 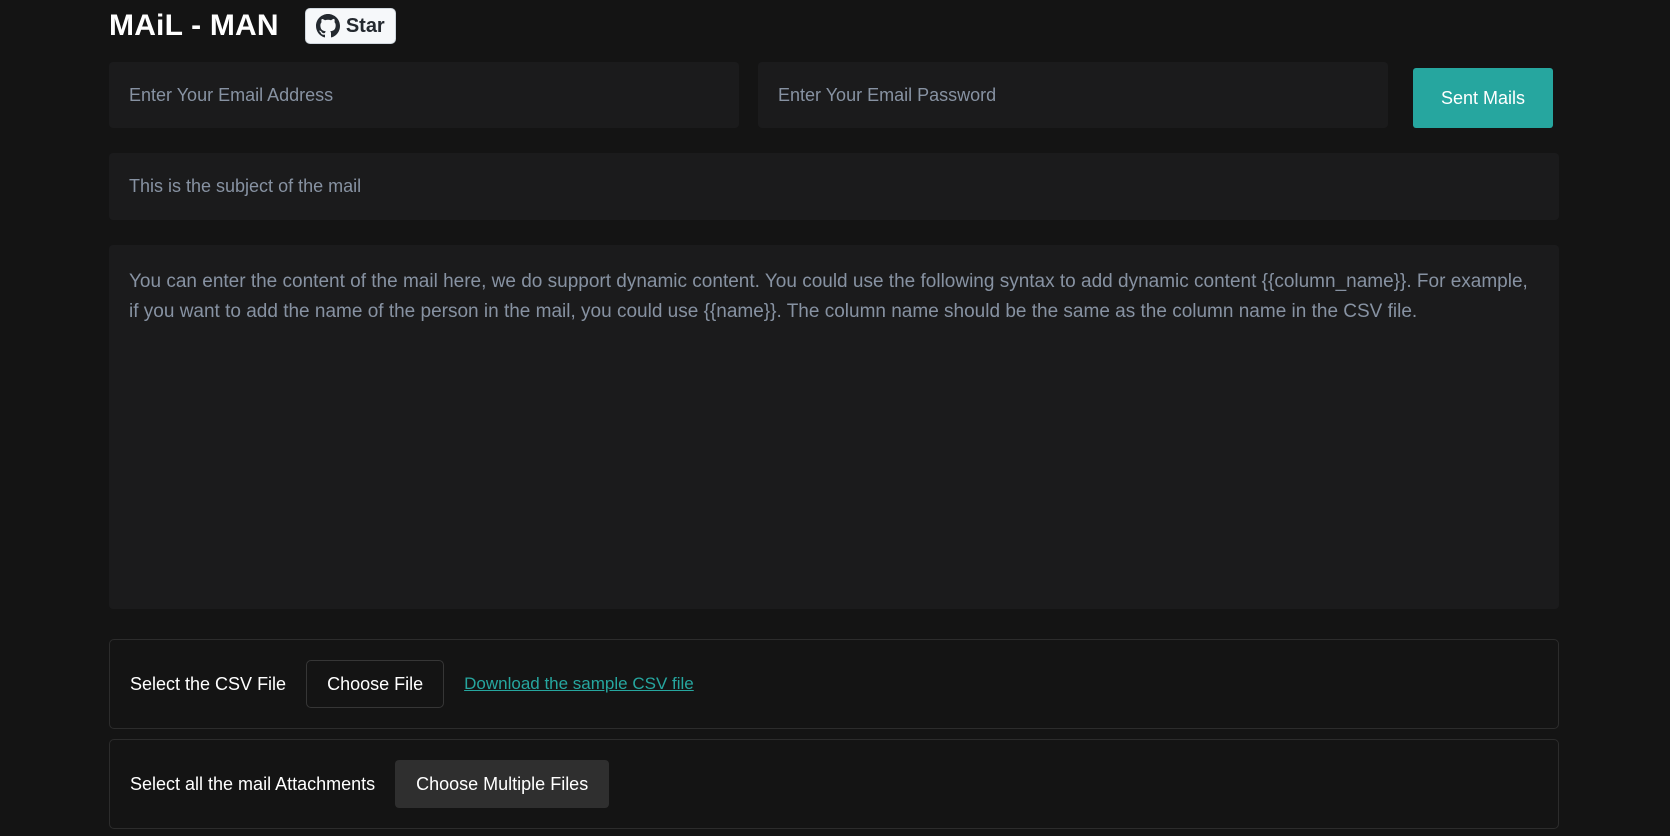 What do you see at coordinates (208, 683) in the screenshot?
I see `csv-file-label: Select the CSV File` at bounding box center [208, 683].